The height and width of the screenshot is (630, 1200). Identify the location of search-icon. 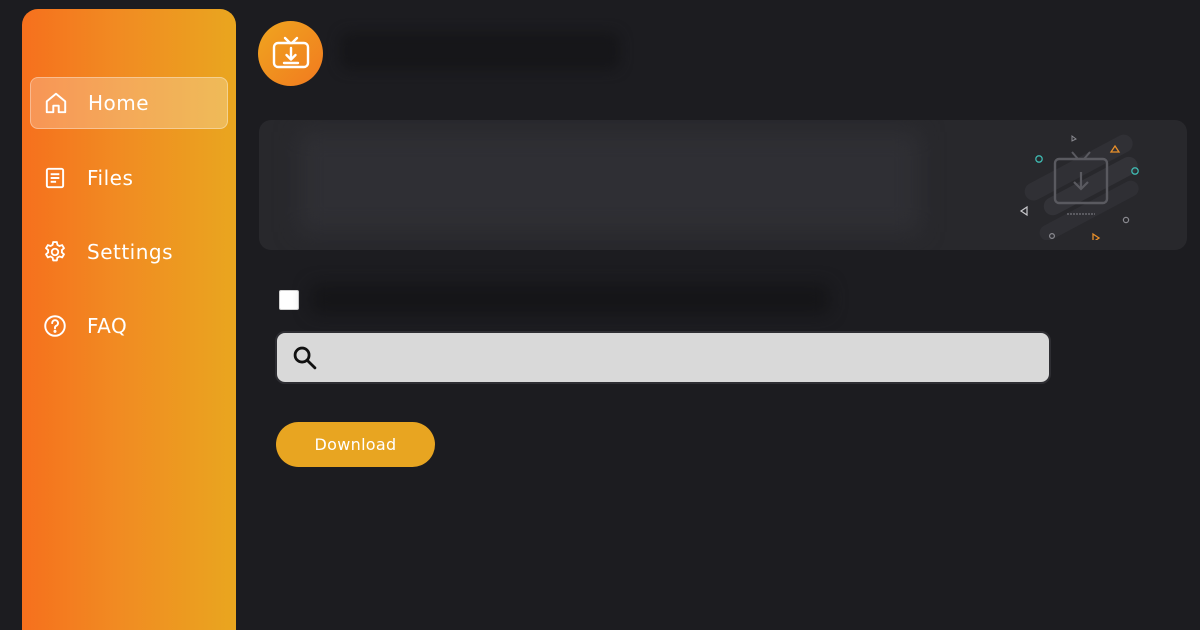
(305, 358).